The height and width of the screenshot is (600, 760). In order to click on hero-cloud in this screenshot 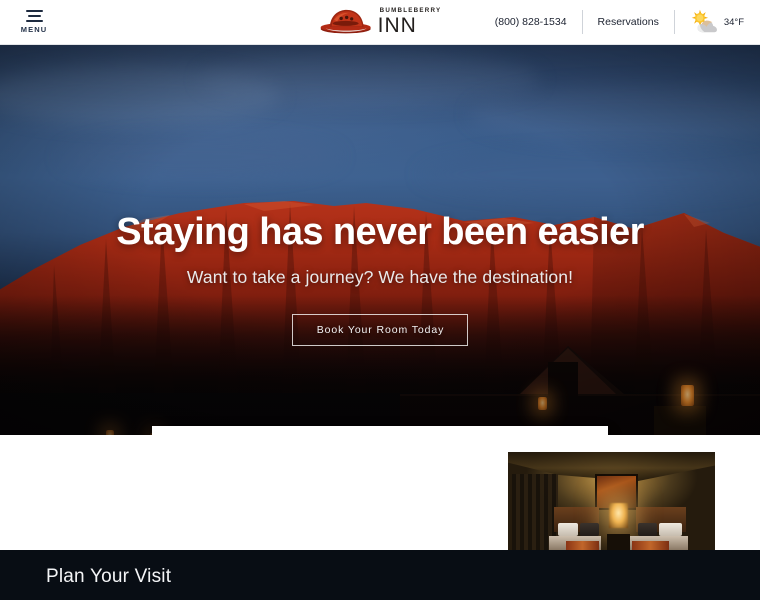, I will do `click(370, 79)`.